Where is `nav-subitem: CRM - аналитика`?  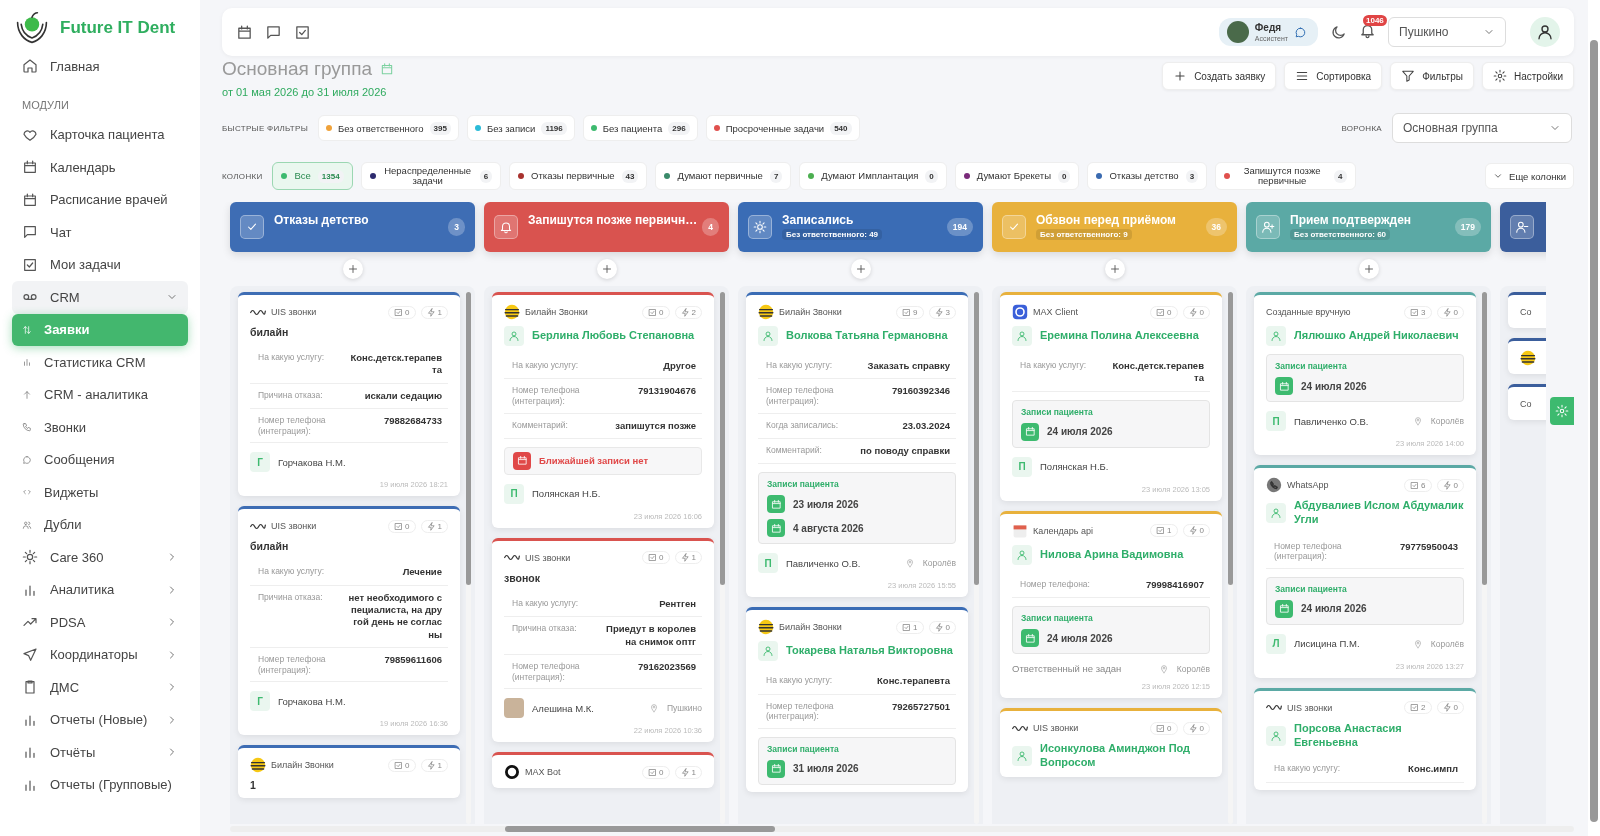
nav-subitem: CRM - аналитика is located at coordinates (100, 394).